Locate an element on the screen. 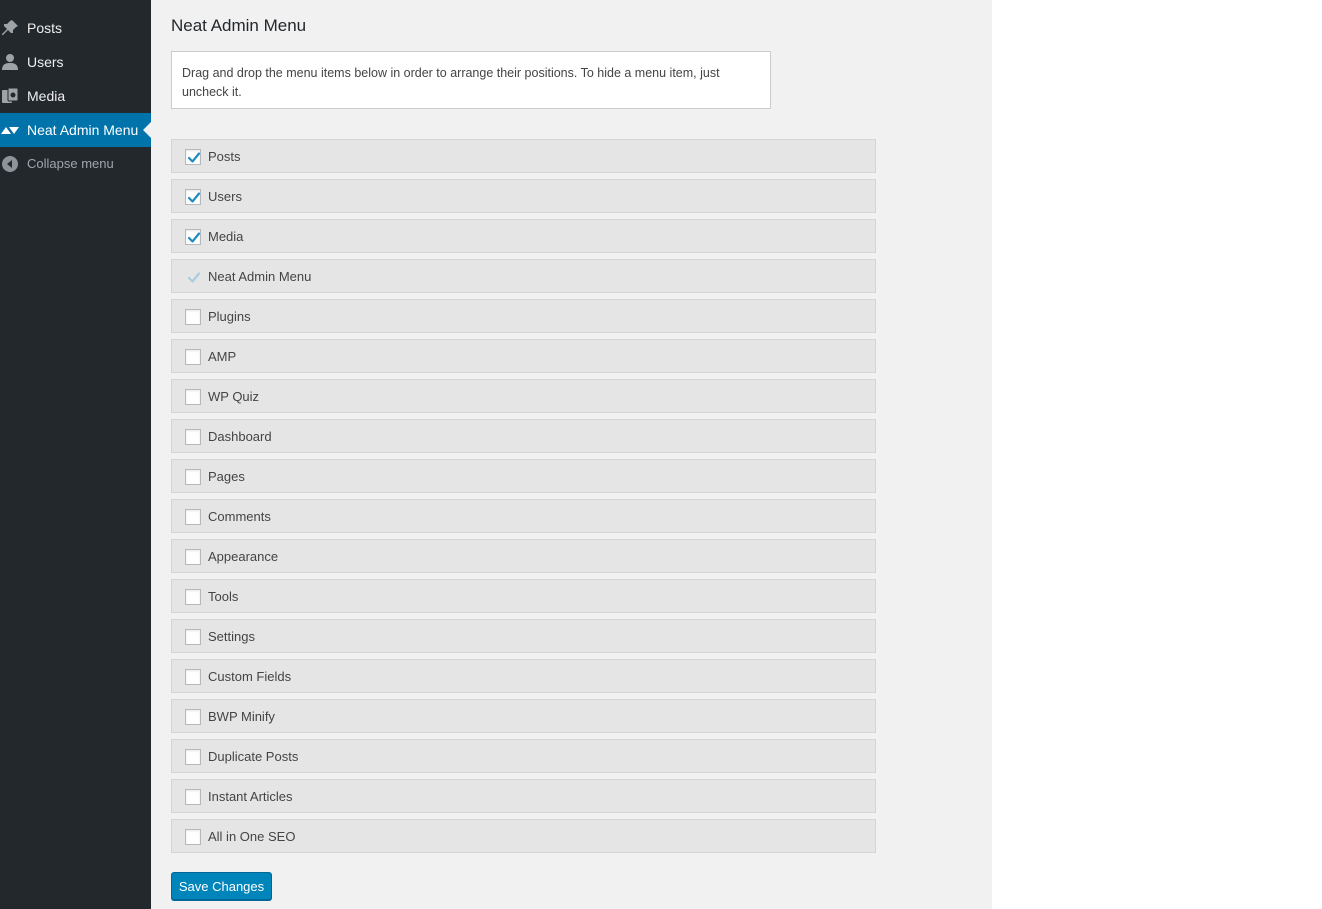 The height and width of the screenshot is (909, 1322). menu-item-row: Neat Admin Menu is located at coordinates (523, 276).